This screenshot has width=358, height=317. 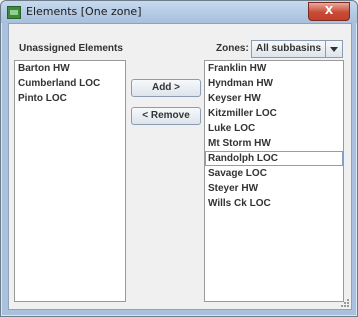 I want to click on zones-label: Zones:, so click(x=232, y=48).